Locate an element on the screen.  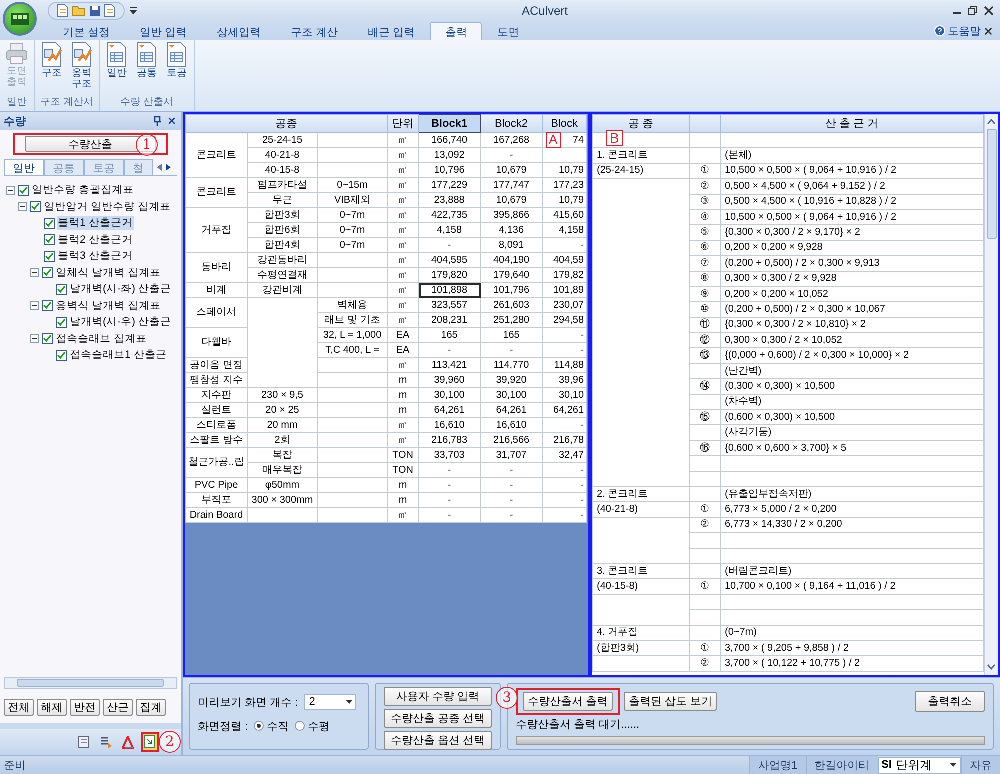
pin-icon is located at coordinates (157, 121).